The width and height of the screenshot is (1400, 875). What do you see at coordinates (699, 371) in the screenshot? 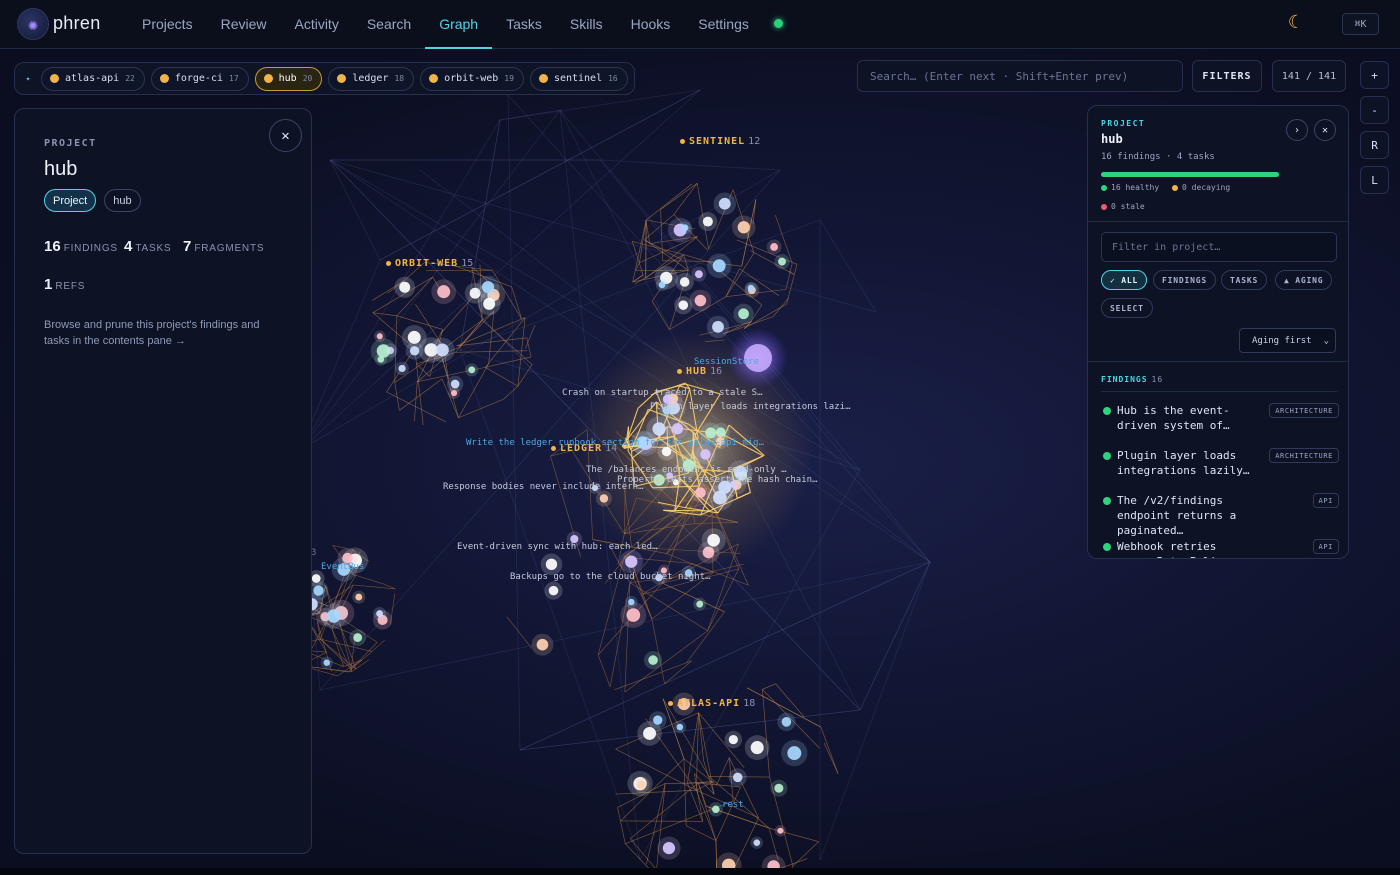
I see `cluster-label-hub: HUB 16` at bounding box center [699, 371].